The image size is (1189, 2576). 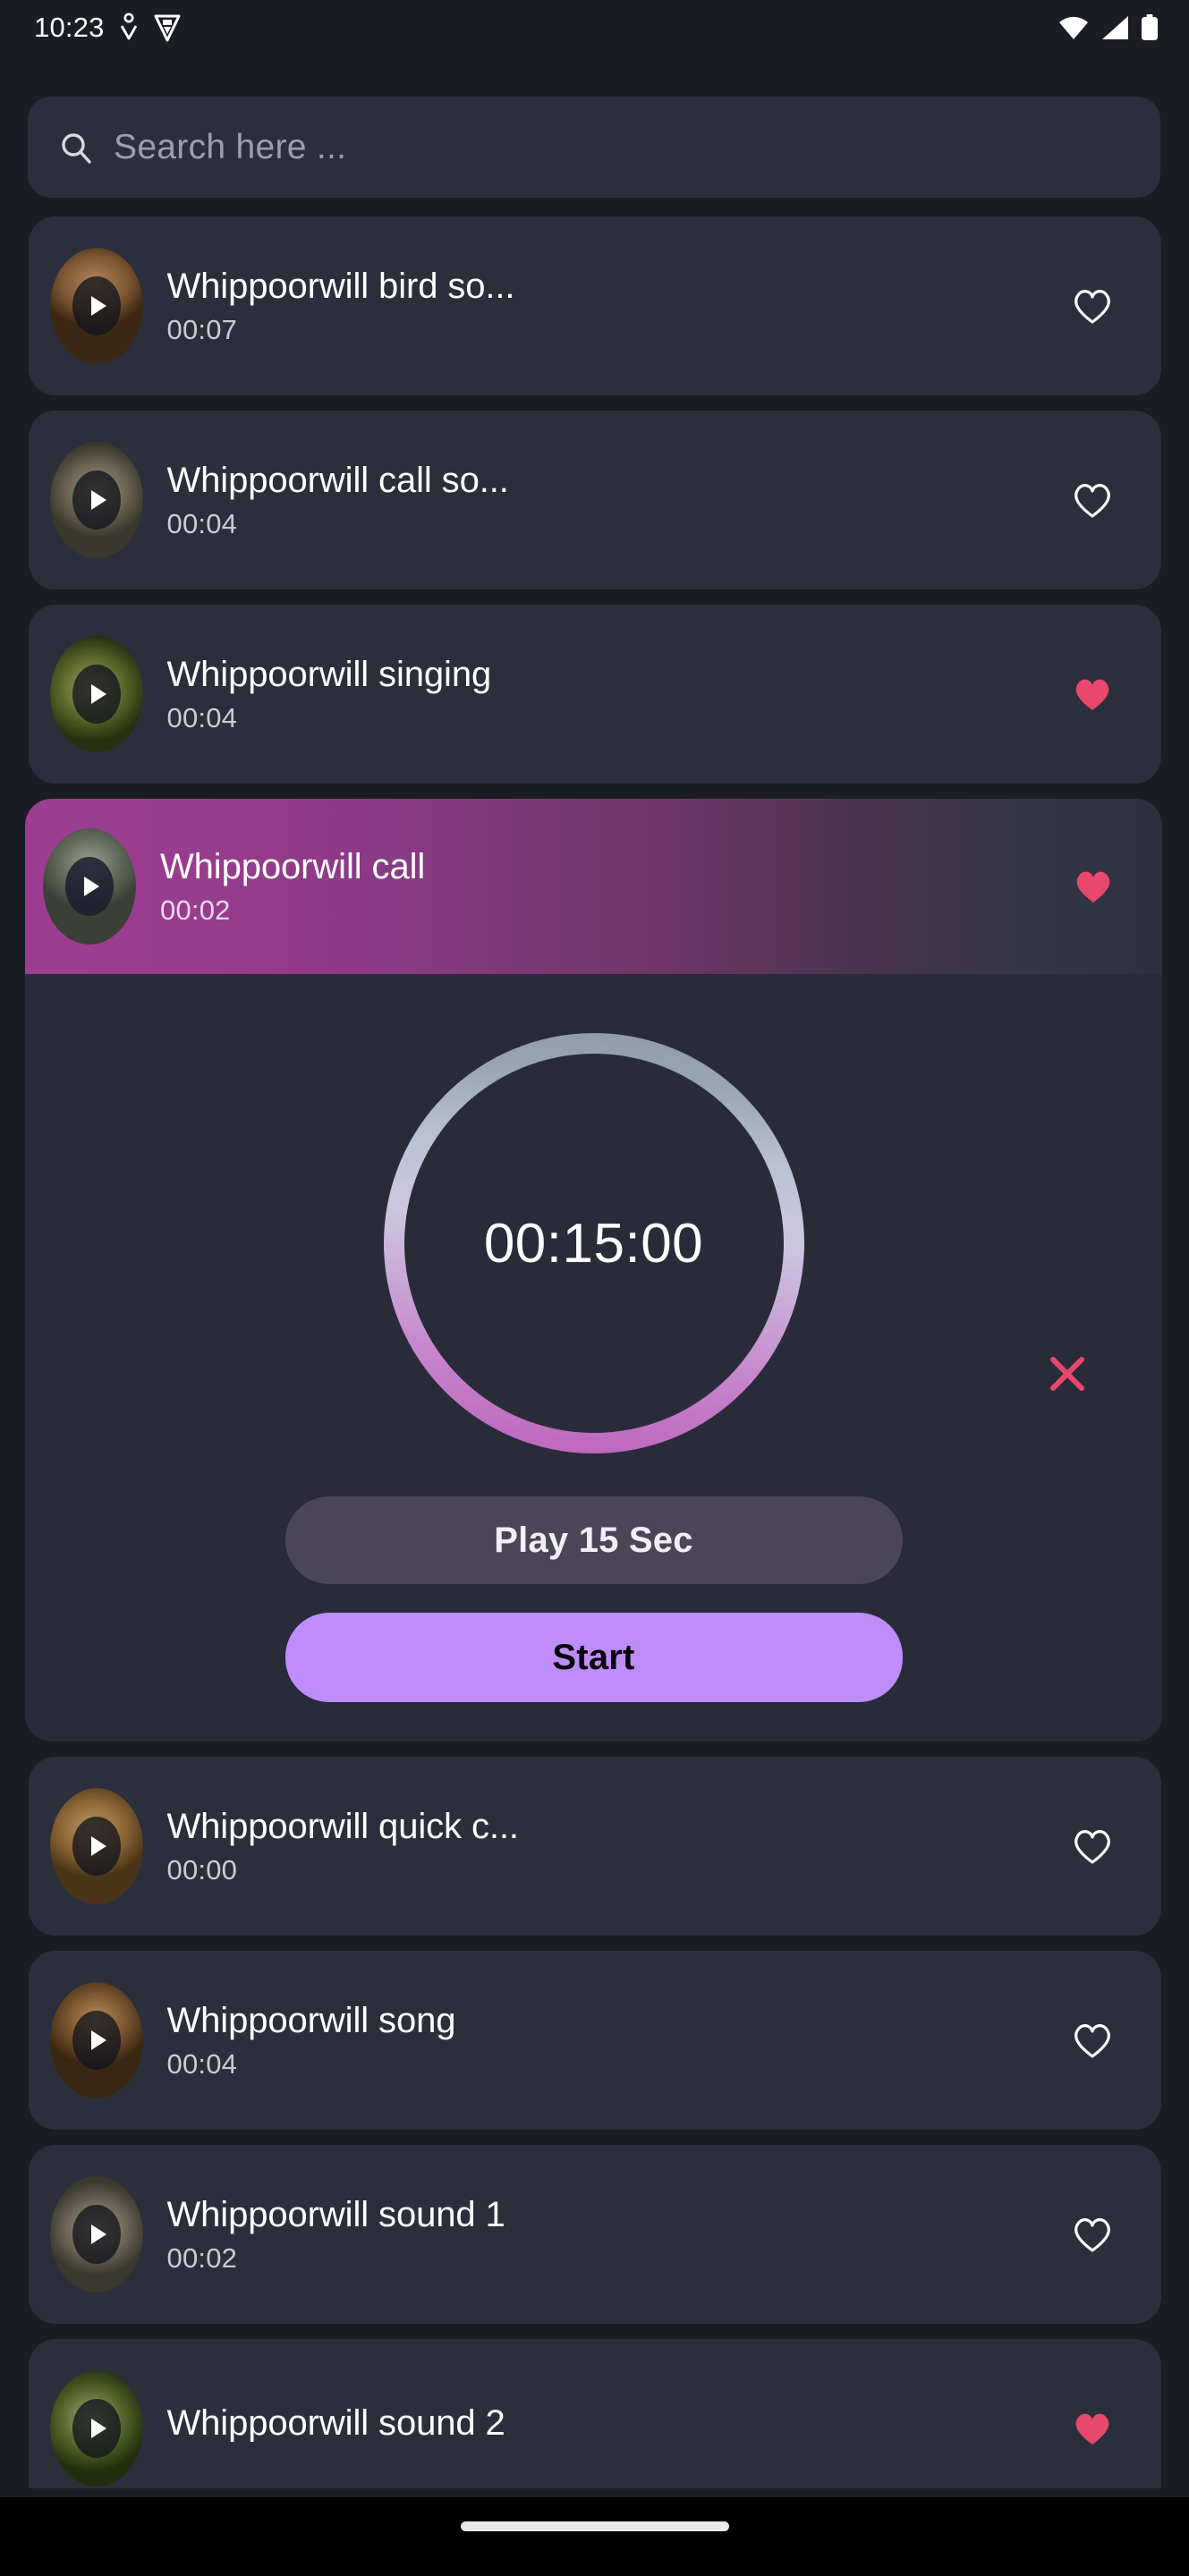 I want to click on person-pin-icon, so click(x=128, y=26).